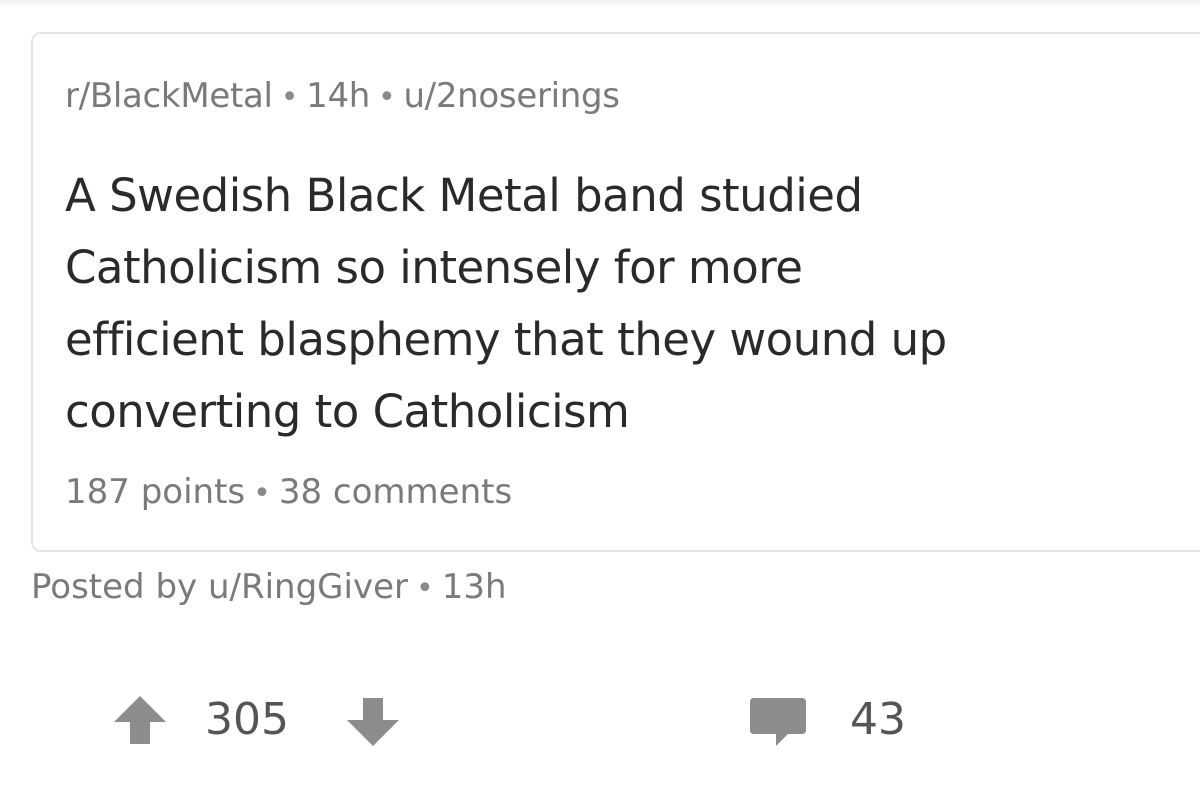 This screenshot has width=1200, height=811. What do you see at coordinates (600, 3) in the screenshot?
I see `top-edge-divider` at bounding box center [600, 3].